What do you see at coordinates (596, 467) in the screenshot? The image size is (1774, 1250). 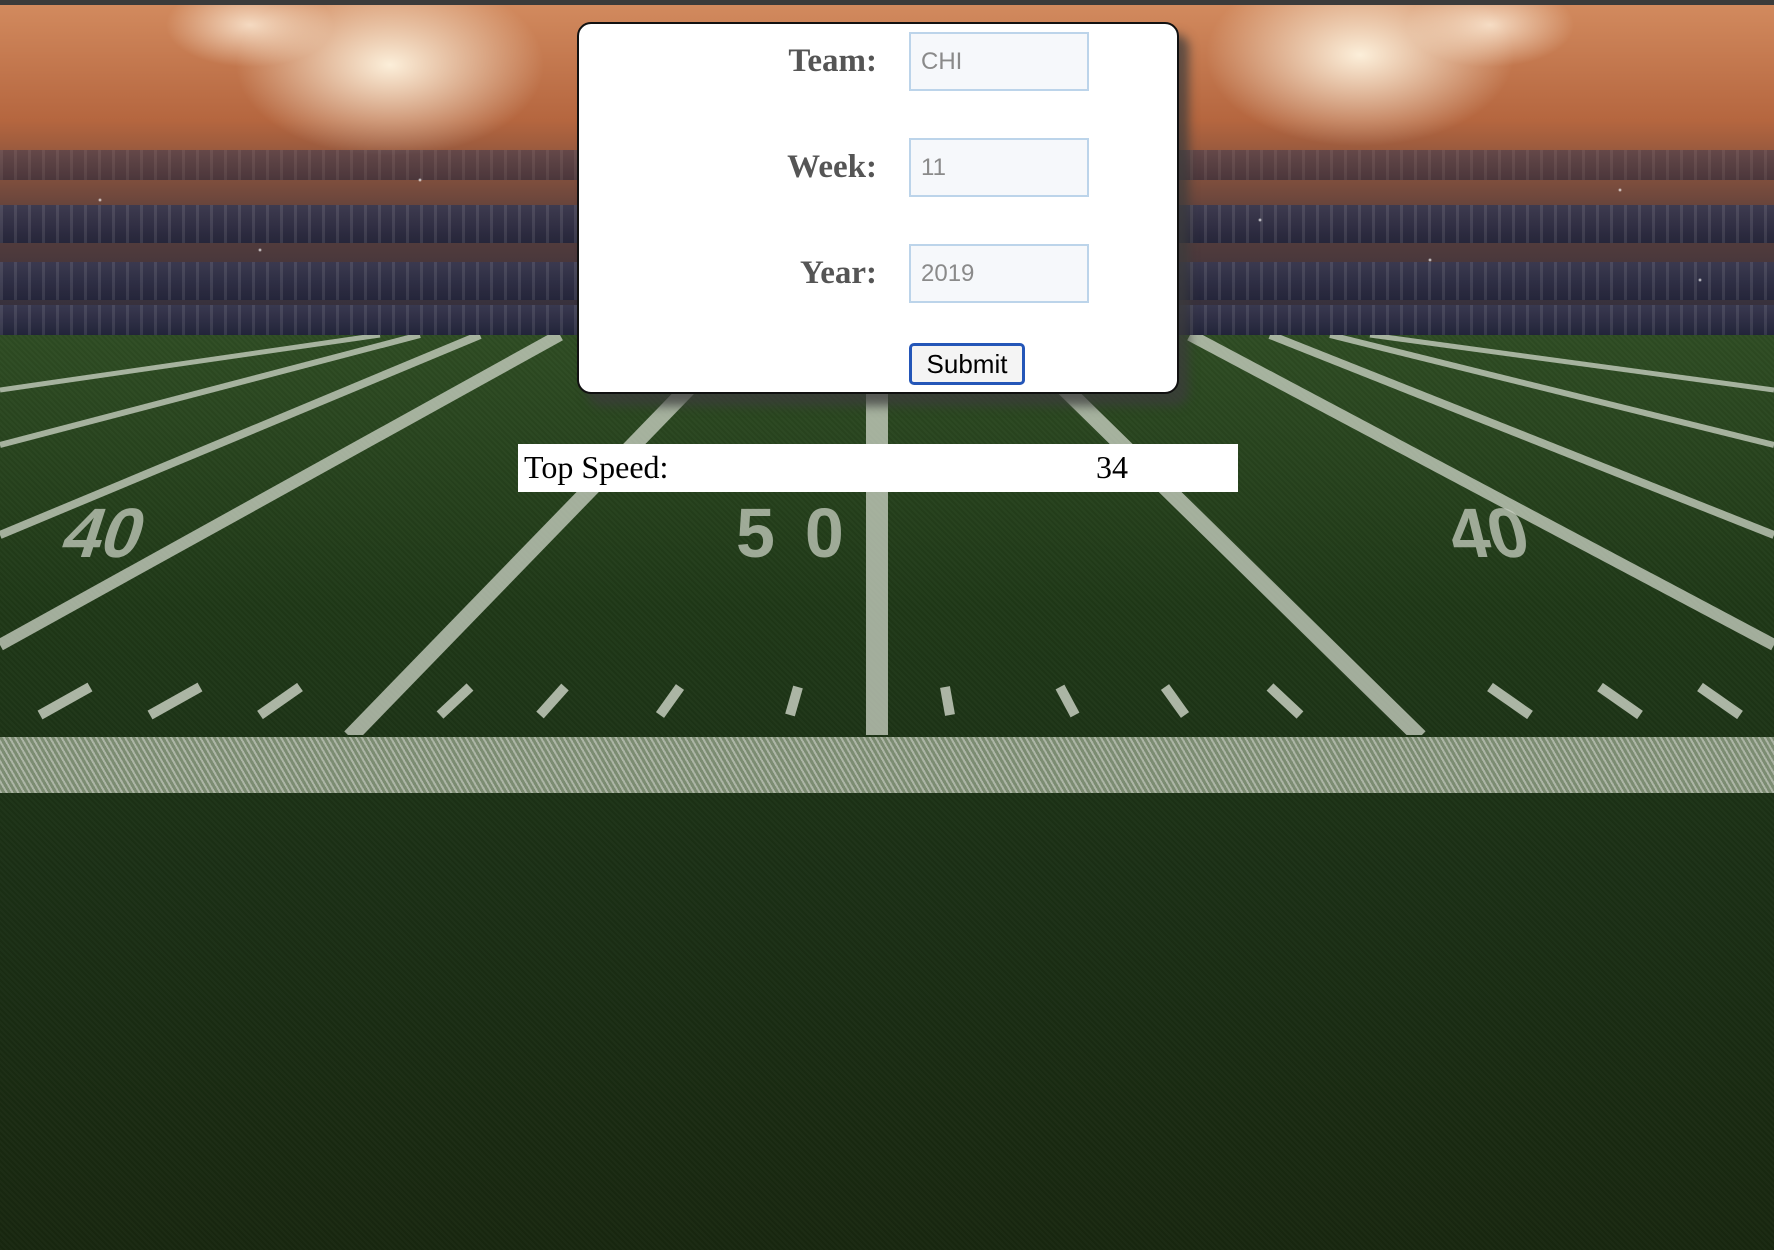 I see `top-speed-label: Top Speed:` at bounding box center [596, 467].